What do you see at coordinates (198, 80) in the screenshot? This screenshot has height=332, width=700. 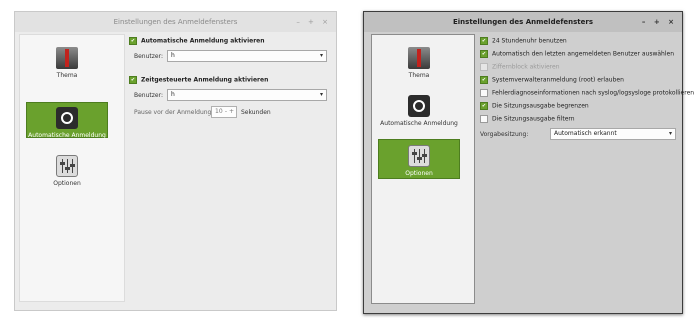 I see `timed-login-checkbox: ✔ Zeitgesteuerte Anmeldung aktivieren` at bounding box center [198, 80].